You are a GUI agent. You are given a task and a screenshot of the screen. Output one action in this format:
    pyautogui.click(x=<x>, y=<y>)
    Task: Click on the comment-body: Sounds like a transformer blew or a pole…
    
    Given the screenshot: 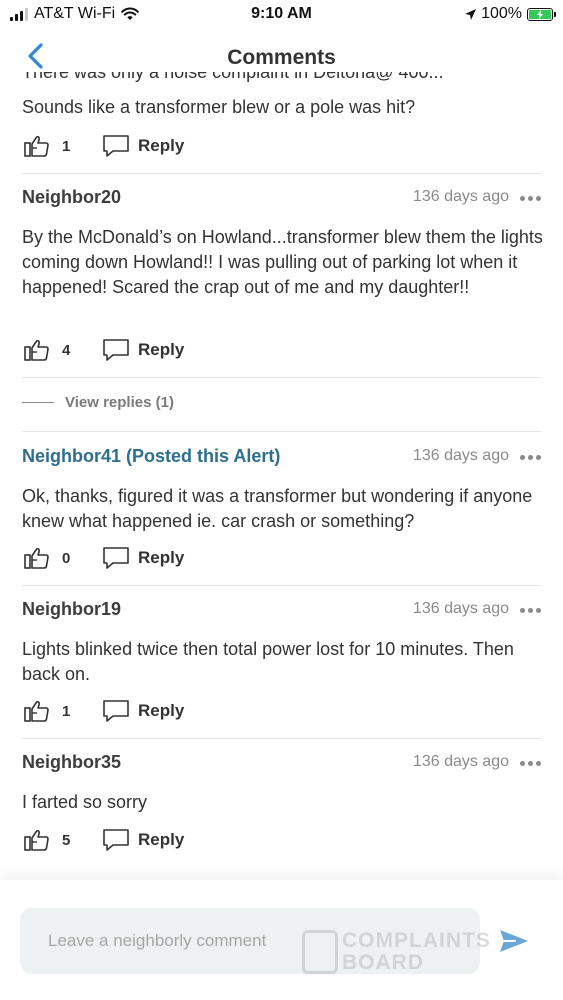 What is the action you would take?
    pyautogui.click(x=219, y=107)
    